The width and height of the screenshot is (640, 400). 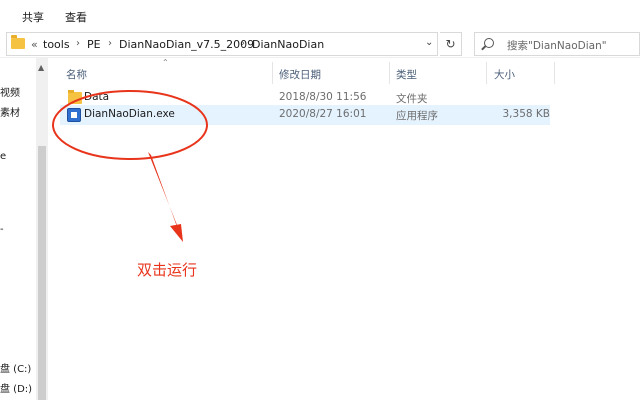 What do you see at coordinates (16, 387) in the screenshot?
I see `nav-item-drive-d: 盘 (D:)` at bounding box center [16, 387].